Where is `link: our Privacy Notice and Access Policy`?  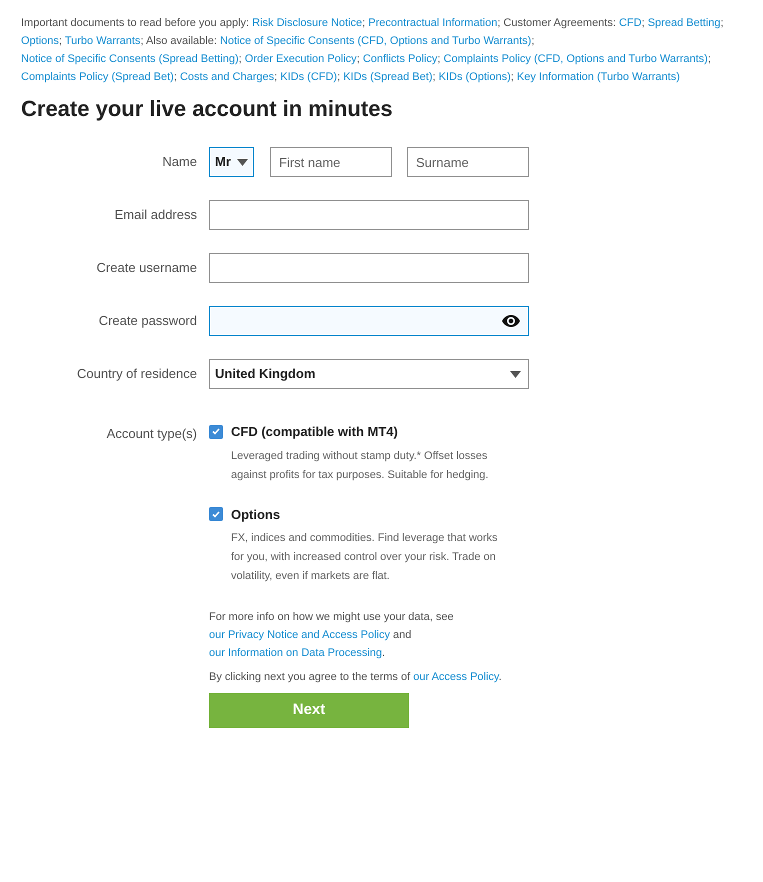 link: our Privacy Notice and Access Policy is located at coordinates (299, 635).